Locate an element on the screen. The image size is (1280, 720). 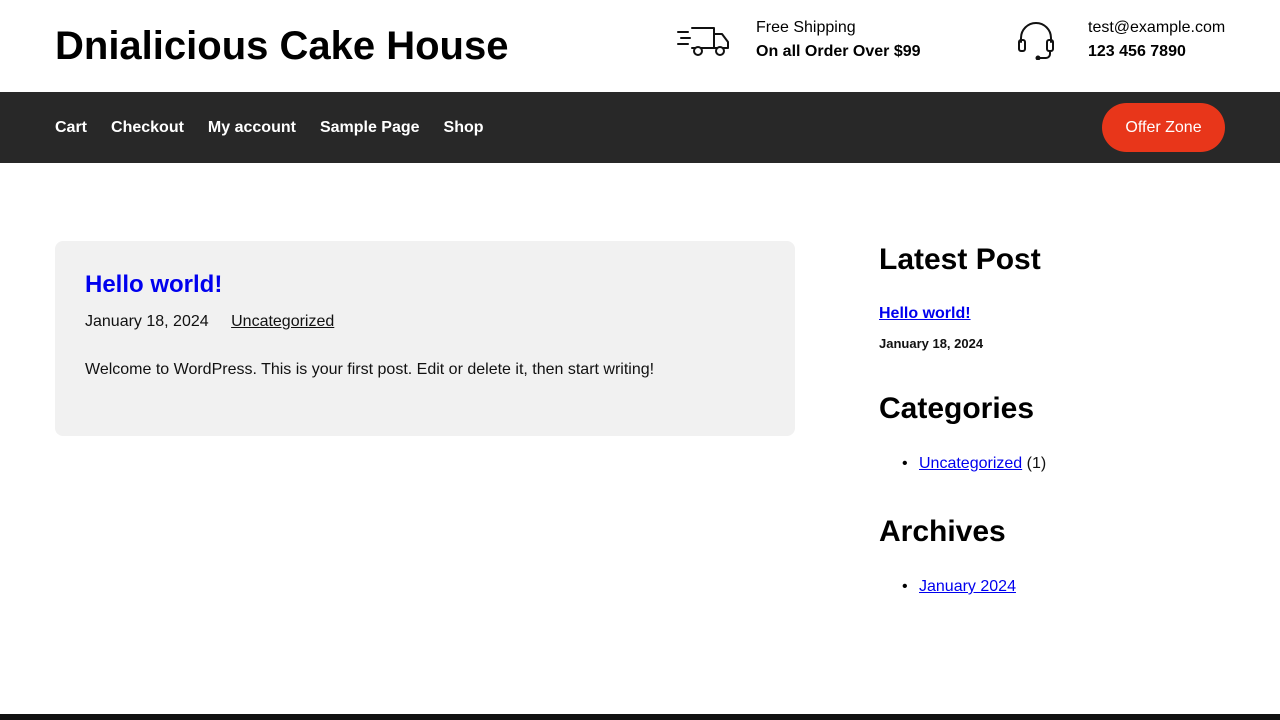
archive-item: January 2024 is located at coordinates (947, 587).